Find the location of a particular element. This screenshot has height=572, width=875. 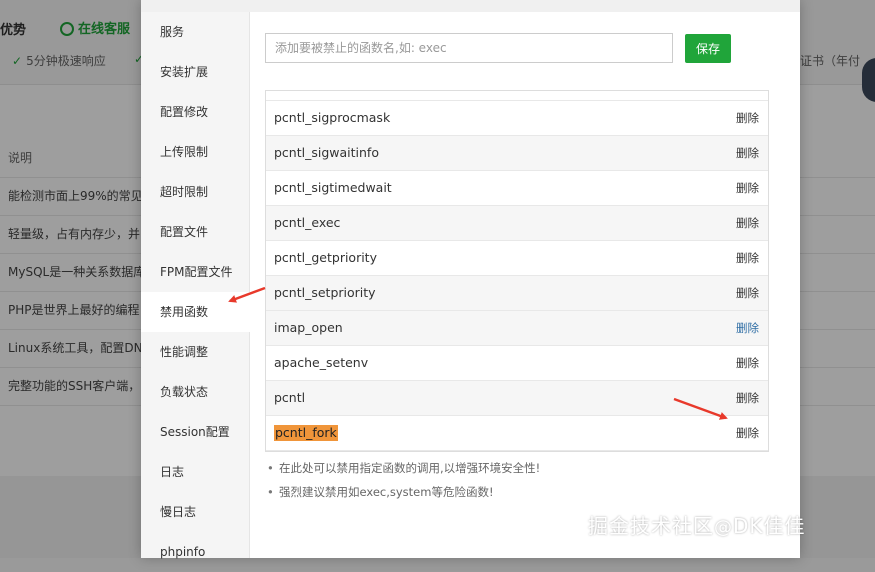

watermark-author: DK佳佳 is located at coordinates (769, 526).